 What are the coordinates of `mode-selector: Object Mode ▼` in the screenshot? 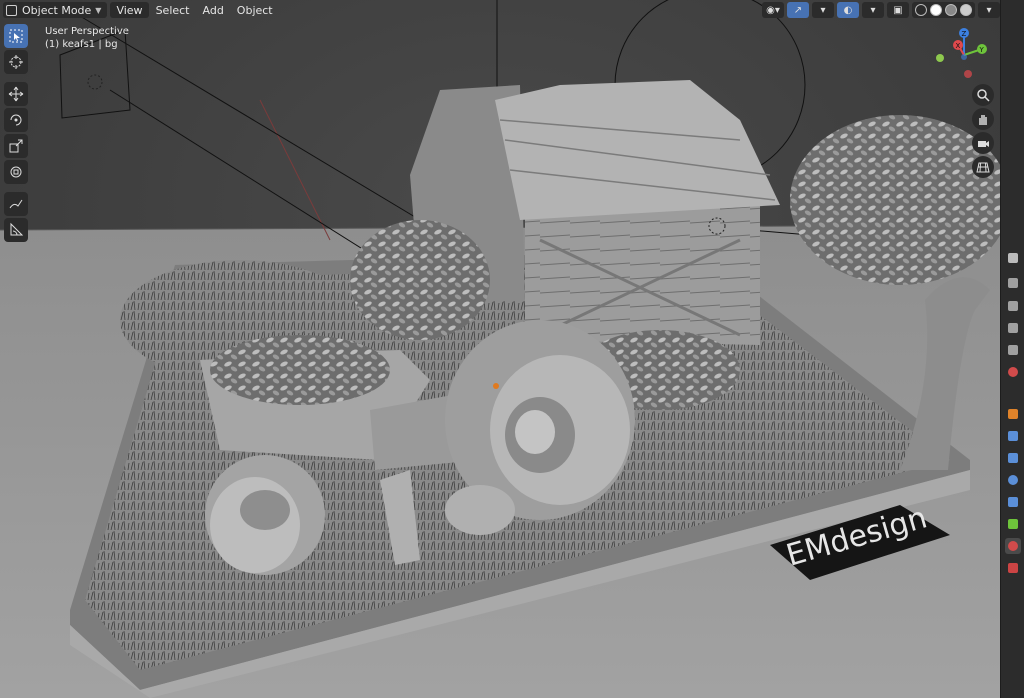 It's located at (55, 10).